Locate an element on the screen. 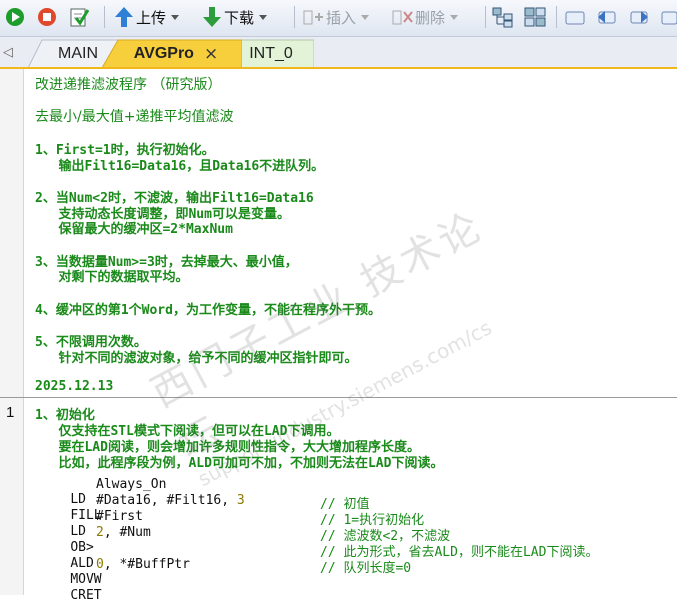 The width and height of the screenshot is (677, 603). delete-icon is located at coordinates (402, 17).